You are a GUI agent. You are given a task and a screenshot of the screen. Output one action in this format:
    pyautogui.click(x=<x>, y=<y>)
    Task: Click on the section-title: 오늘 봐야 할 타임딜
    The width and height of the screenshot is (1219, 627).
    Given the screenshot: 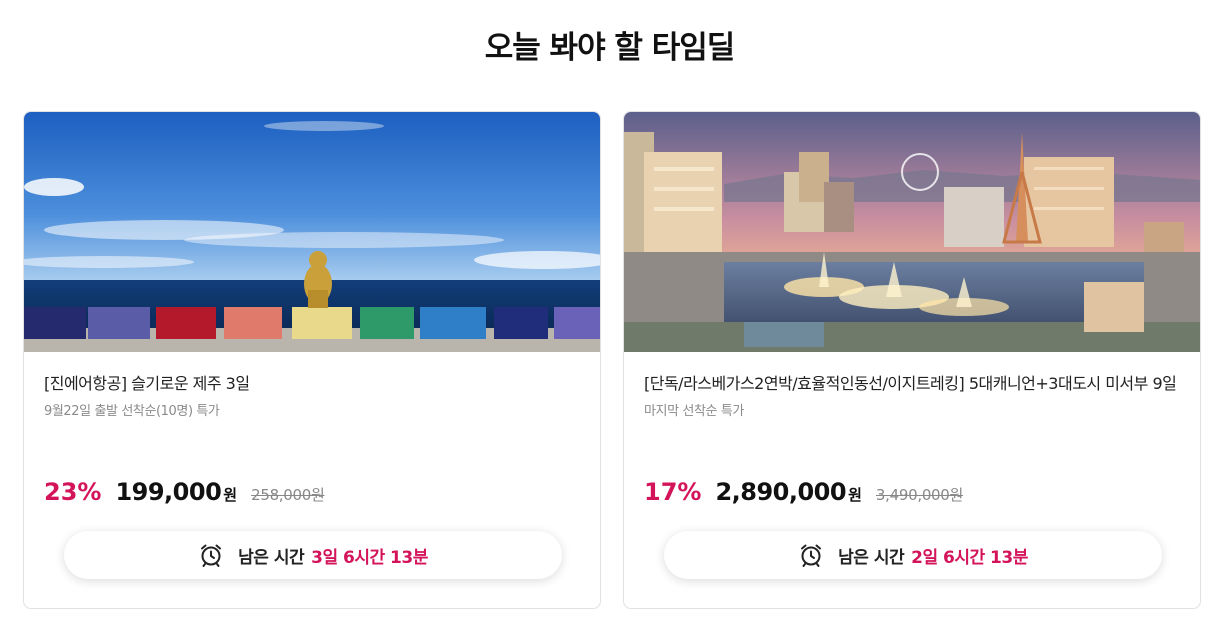 What is the action you would take?
    pyautogui.click(x=610, y=48)
    